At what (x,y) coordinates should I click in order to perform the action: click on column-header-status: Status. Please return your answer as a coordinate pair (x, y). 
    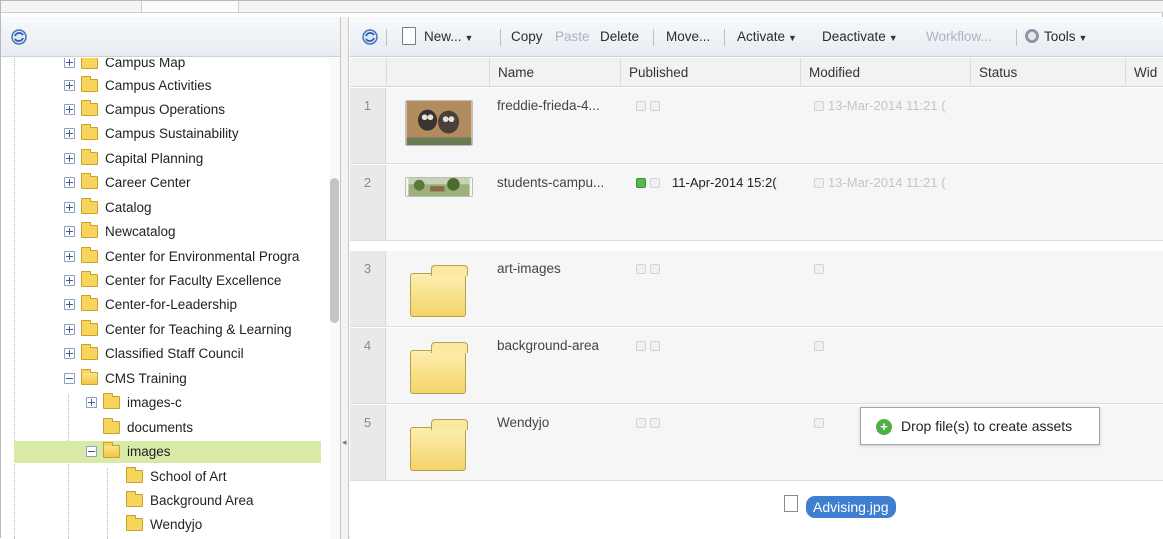
    Looking at the image, I should click on (1047, 72).